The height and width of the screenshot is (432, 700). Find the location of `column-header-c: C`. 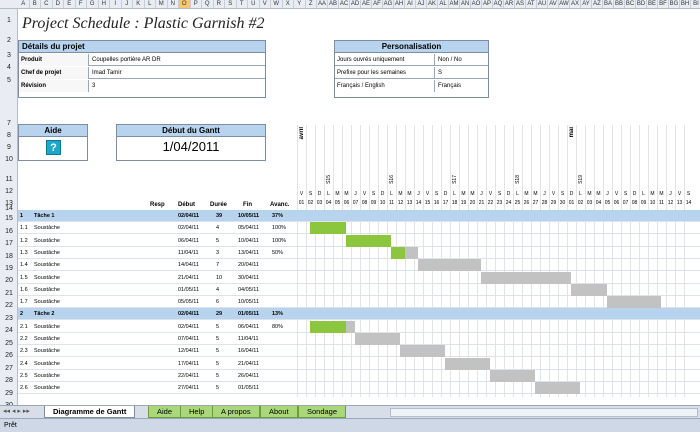

column-header-c: C is located at coordinates (47, 4).